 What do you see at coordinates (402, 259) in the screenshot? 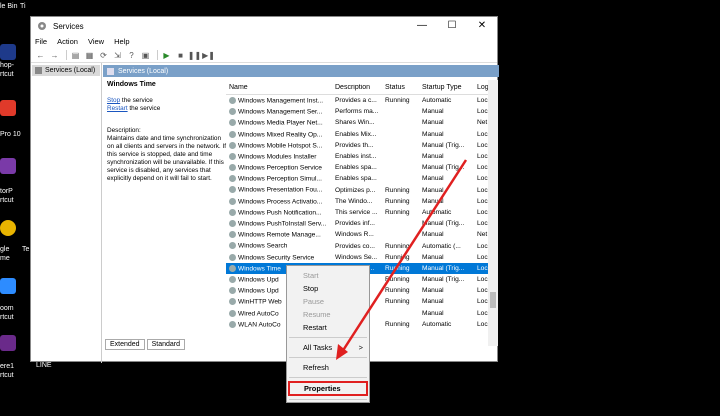
I see `annotation-arrow` at bounding box center [402, 259].